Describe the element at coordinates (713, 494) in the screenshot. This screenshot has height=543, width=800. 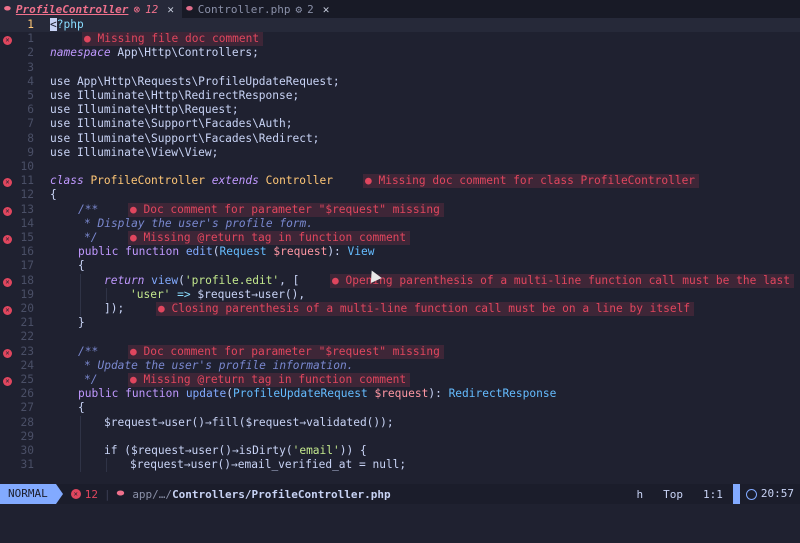
I see `cursor-position: 1:1` at that location.